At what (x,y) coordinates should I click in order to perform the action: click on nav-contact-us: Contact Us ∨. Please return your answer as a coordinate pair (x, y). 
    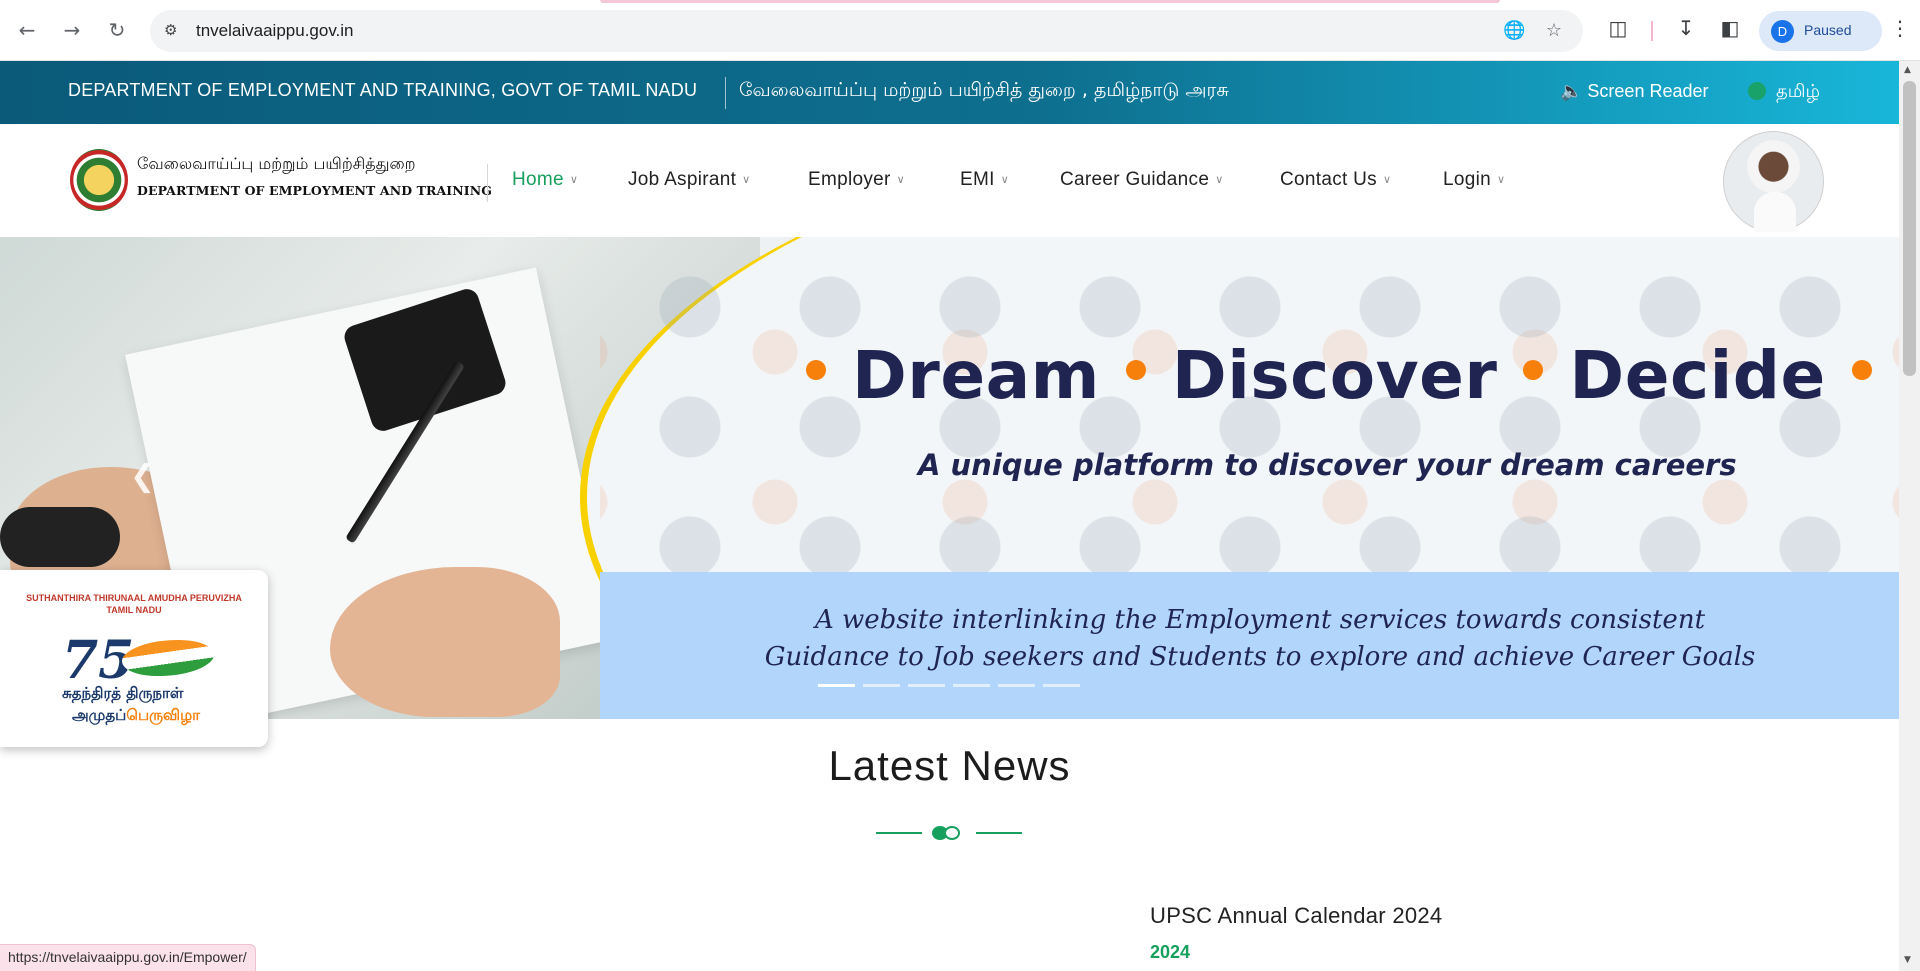
    Looking at the image, I should click on (1335, 180).